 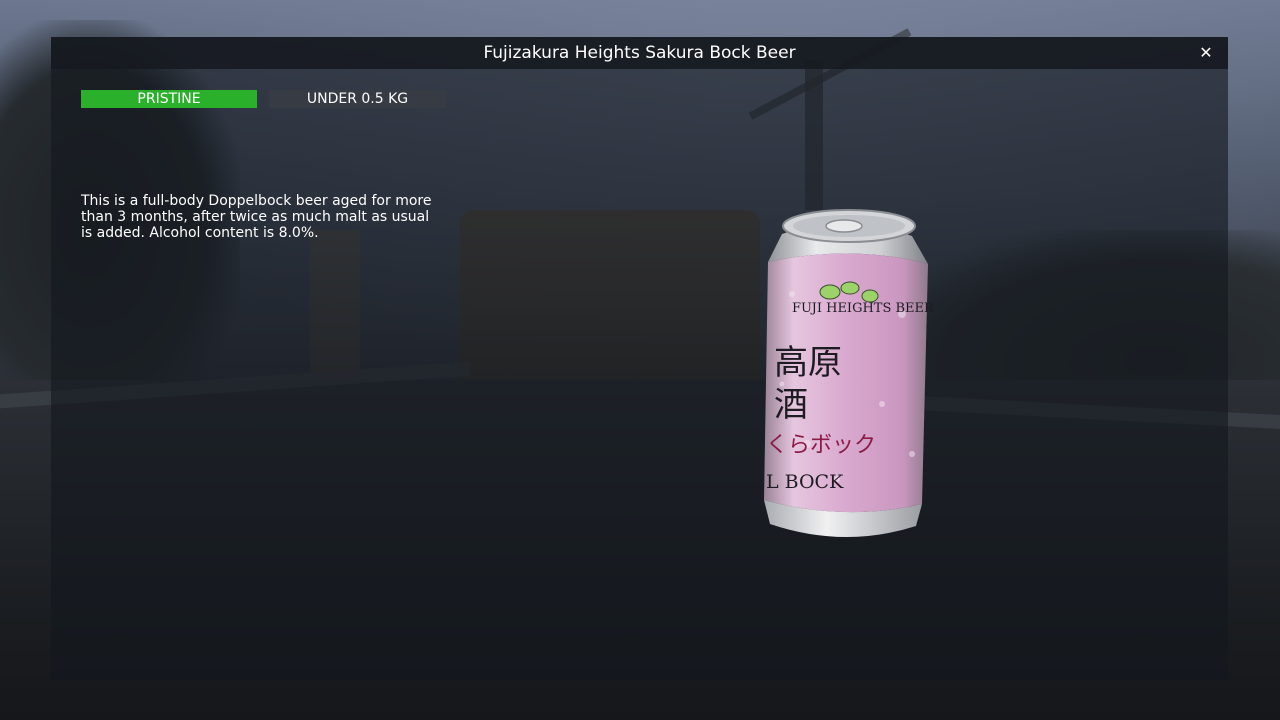 What do you see at coordinates (357, 99) in the screenshot?
I see `weight-badge: UNDER 0.5 KG` at bounding box center [357, 99].